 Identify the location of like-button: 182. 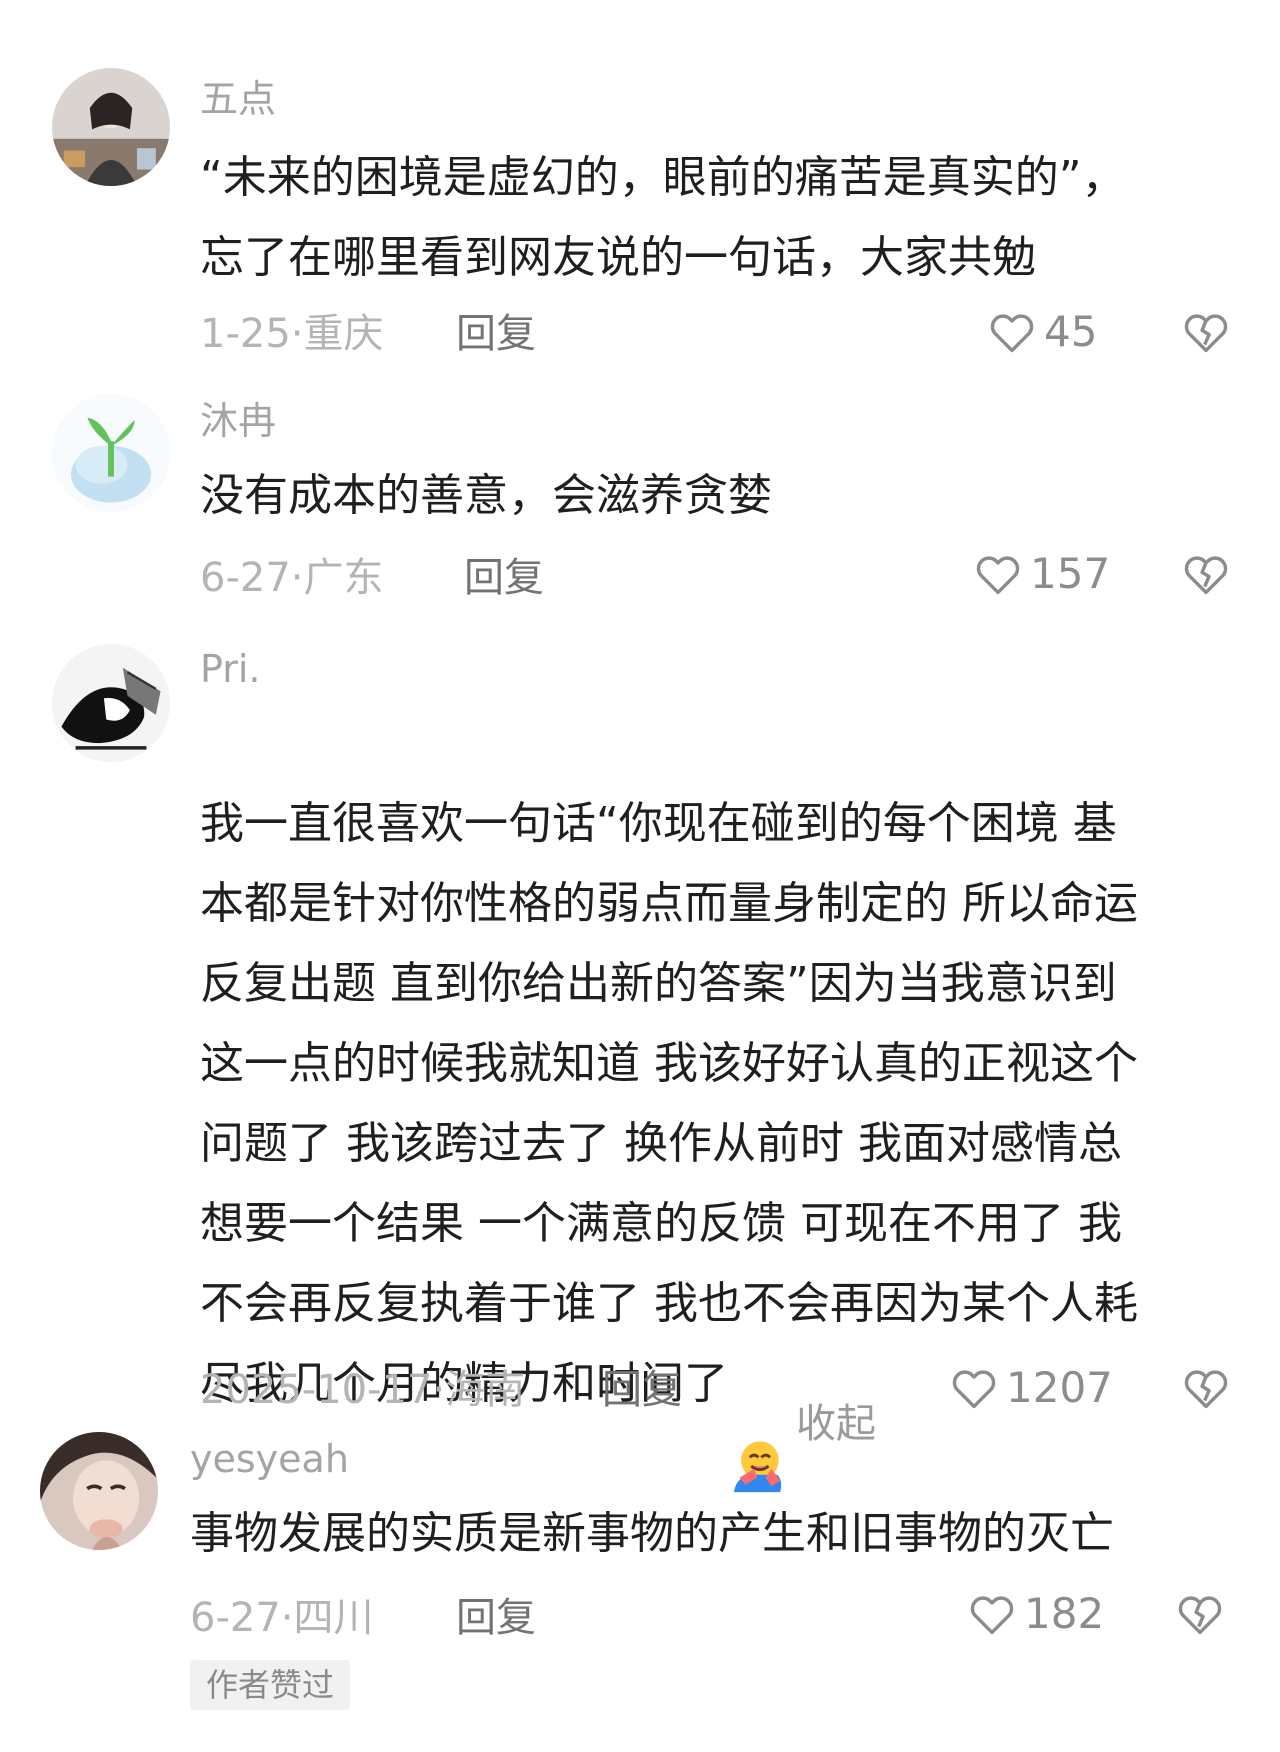
(1035, 1614).